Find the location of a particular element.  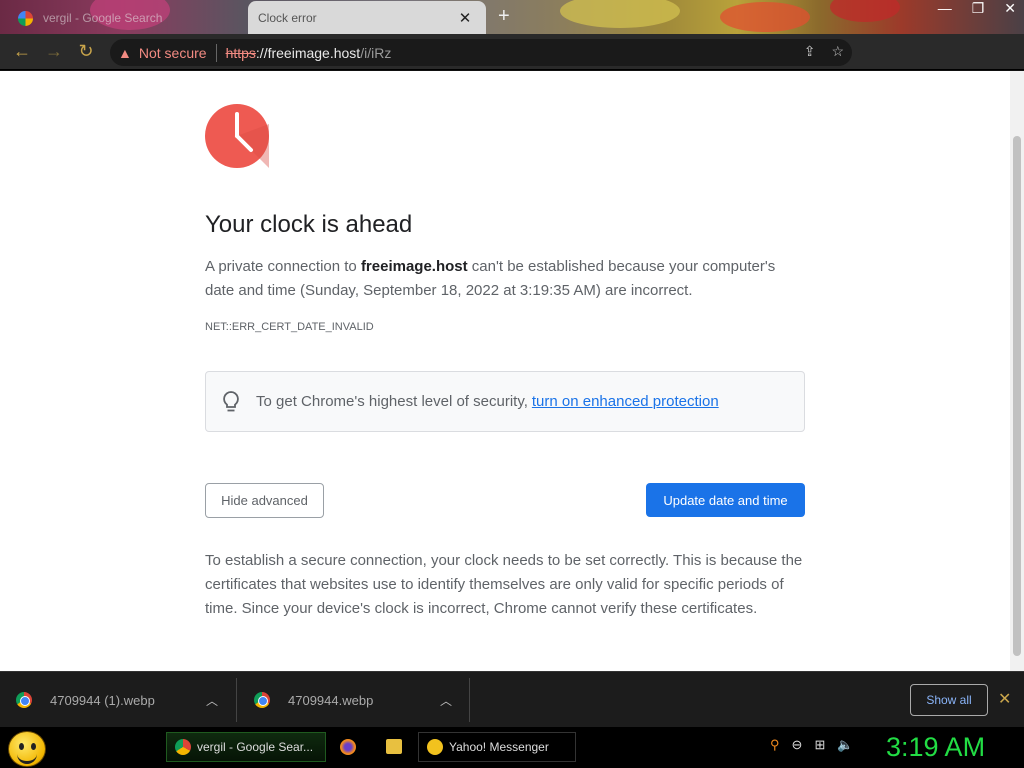

enhanced-protection-link: turn on enhanced protection is located at coordinates (625, 401).